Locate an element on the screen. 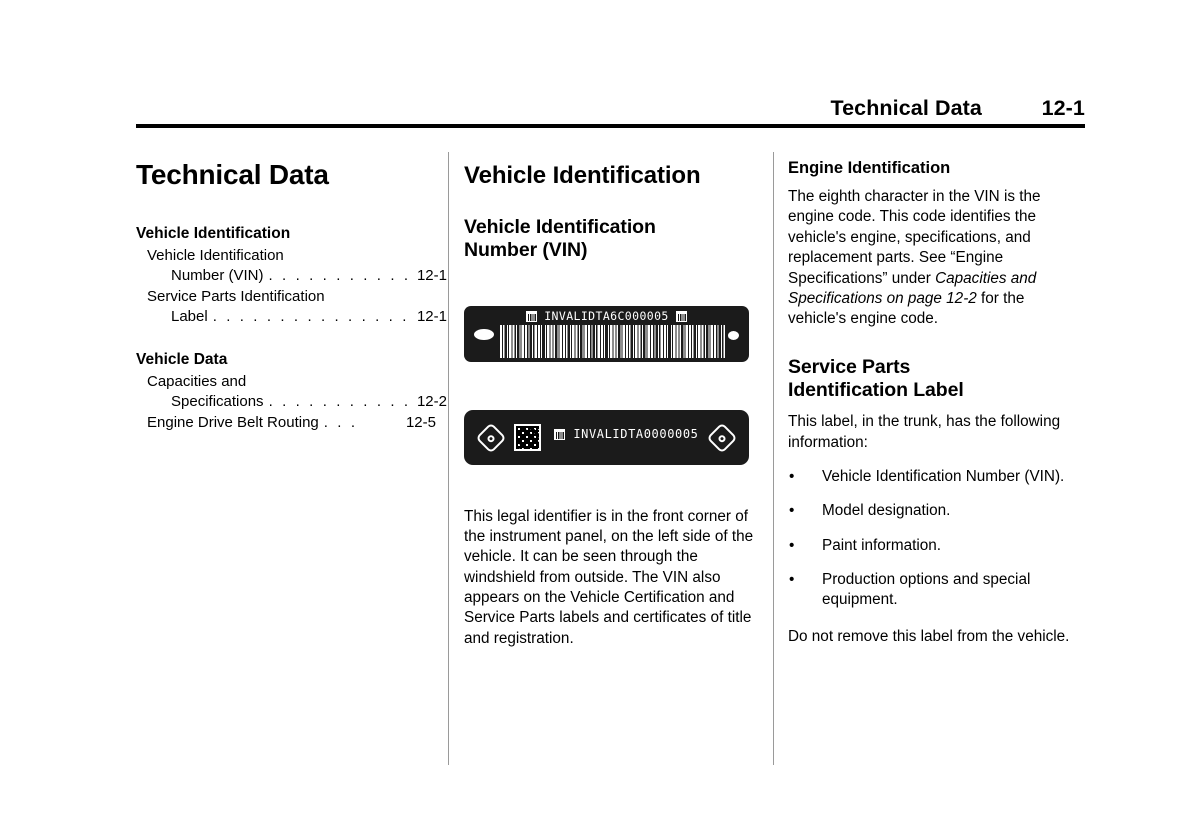 The height and width of the screenshot is (840, 1200). rosette-seal-right-icon is located at coordinates (722, 438).